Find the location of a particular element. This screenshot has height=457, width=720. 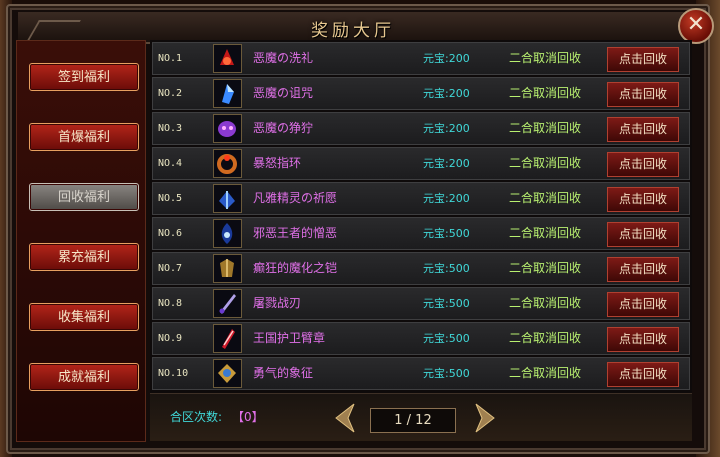

purple-mask-icon is located at coordinates (227, 128).